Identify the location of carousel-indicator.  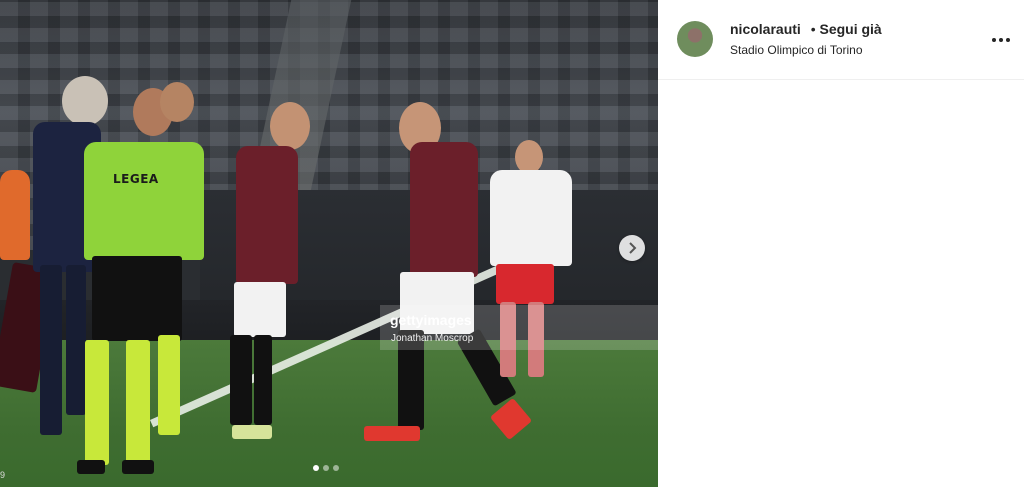
(326, 468).